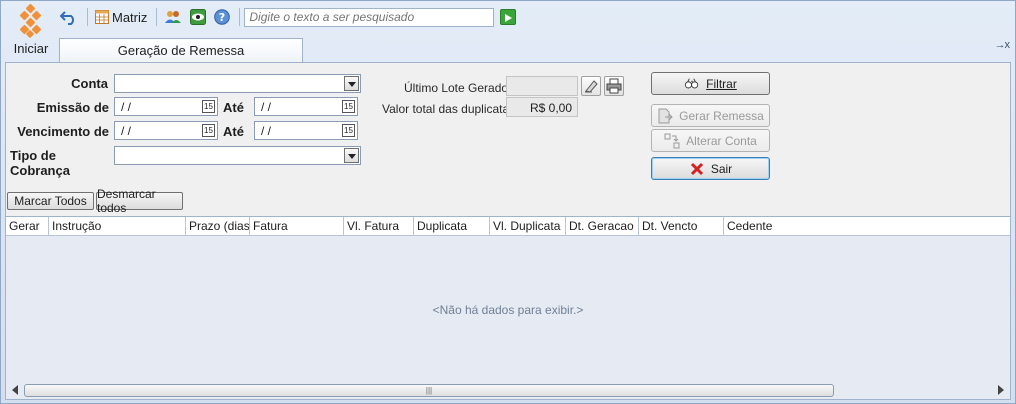  Describe the element at coordinates (602, 226) in the screenshot. I see `column-header-dt-geracao: Dt. Geracao` at that location.